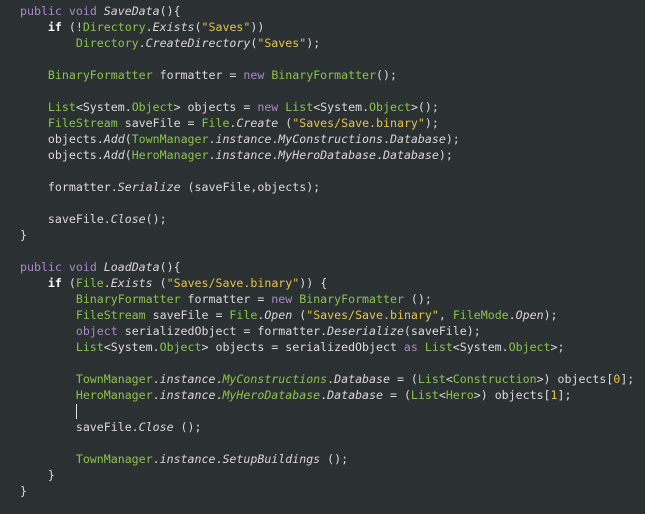 The height and width of the screenshot is (514, 645). What do you see at coordinates (327, 267) in the screenshot?
I see `code-line: public void LoadData(){` at bounding box center [327, 267].